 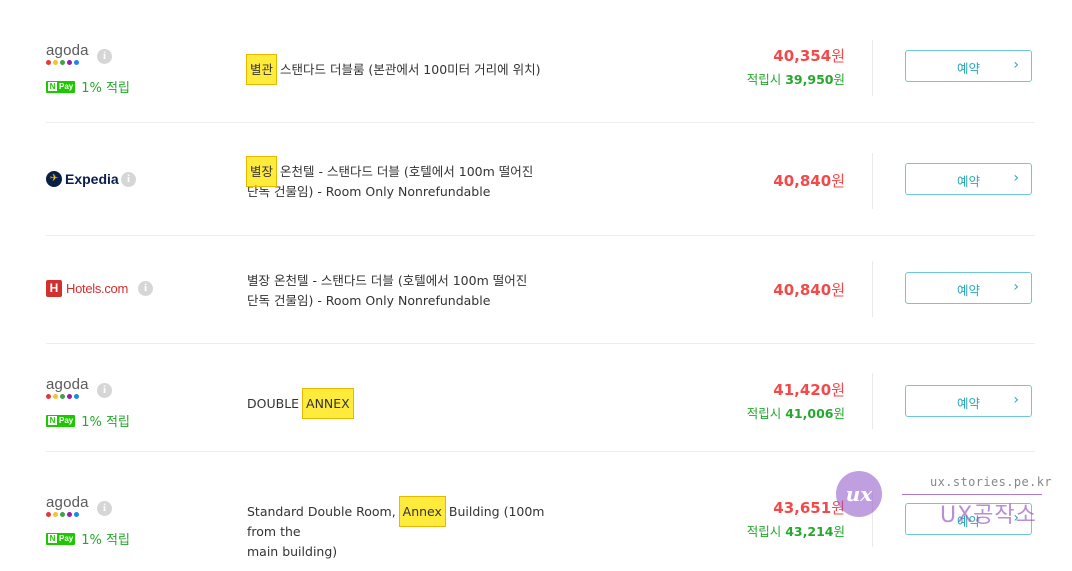 What do you see at coordinates (422, 511) in the screenshot?
I see `highlight-mark: Annex` at bounding box center [422, 511].